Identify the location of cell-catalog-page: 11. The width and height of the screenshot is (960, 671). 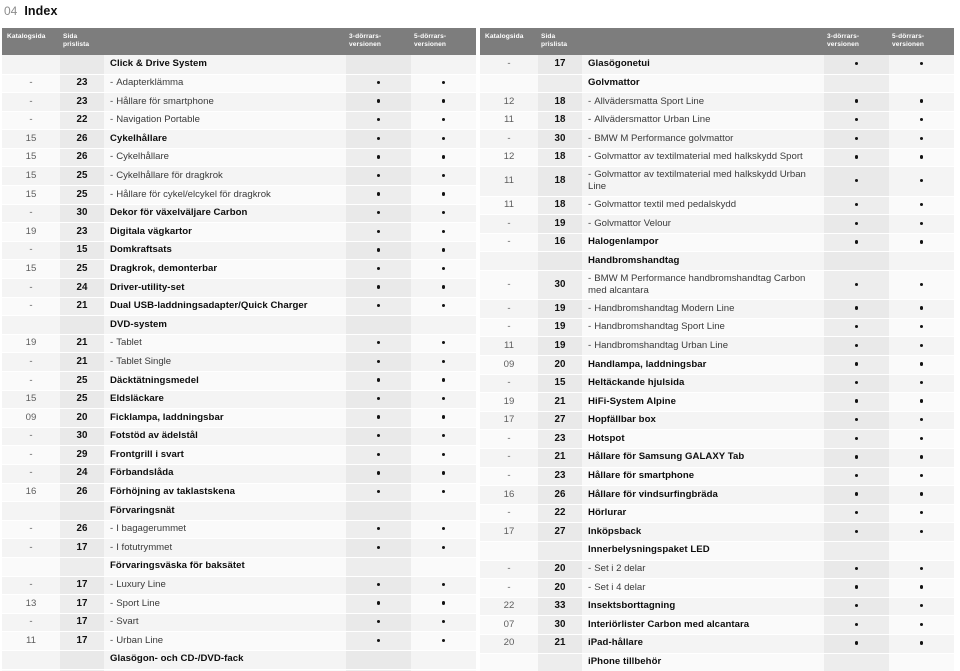
(509, 181).